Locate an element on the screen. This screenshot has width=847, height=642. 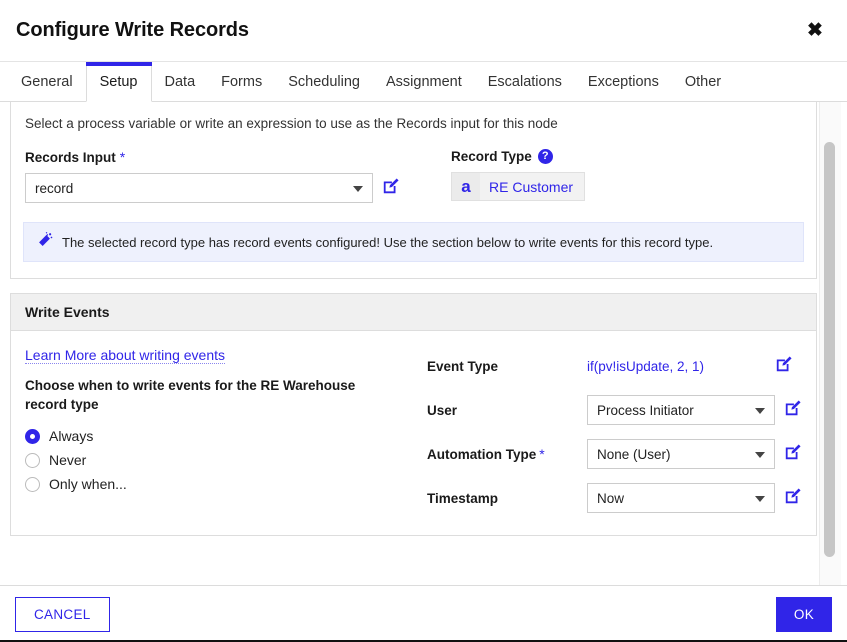
write-events-header: Write Events is located at coordinates (413, 312).